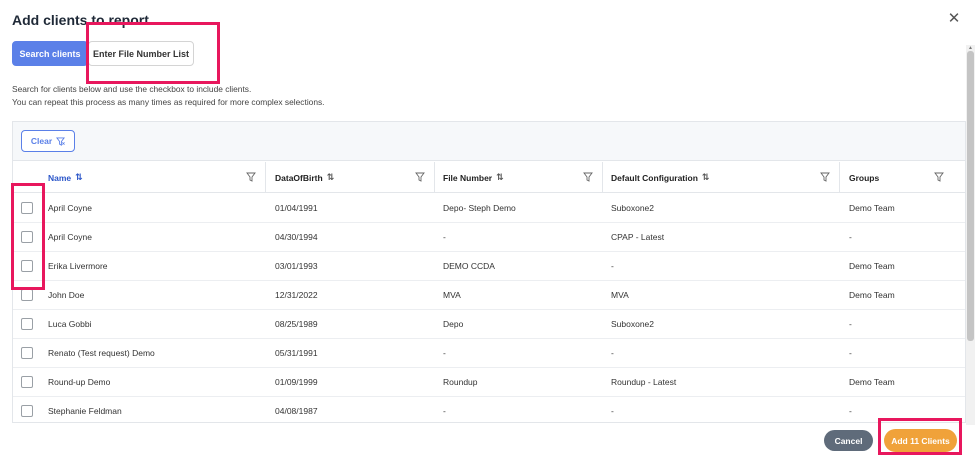 This screenshot has width=975, height=457. What do you see at coordinates (79, 382) in the screenshot?
I see `cell-name: Round-up Demo` at bounding box center [79, 382].